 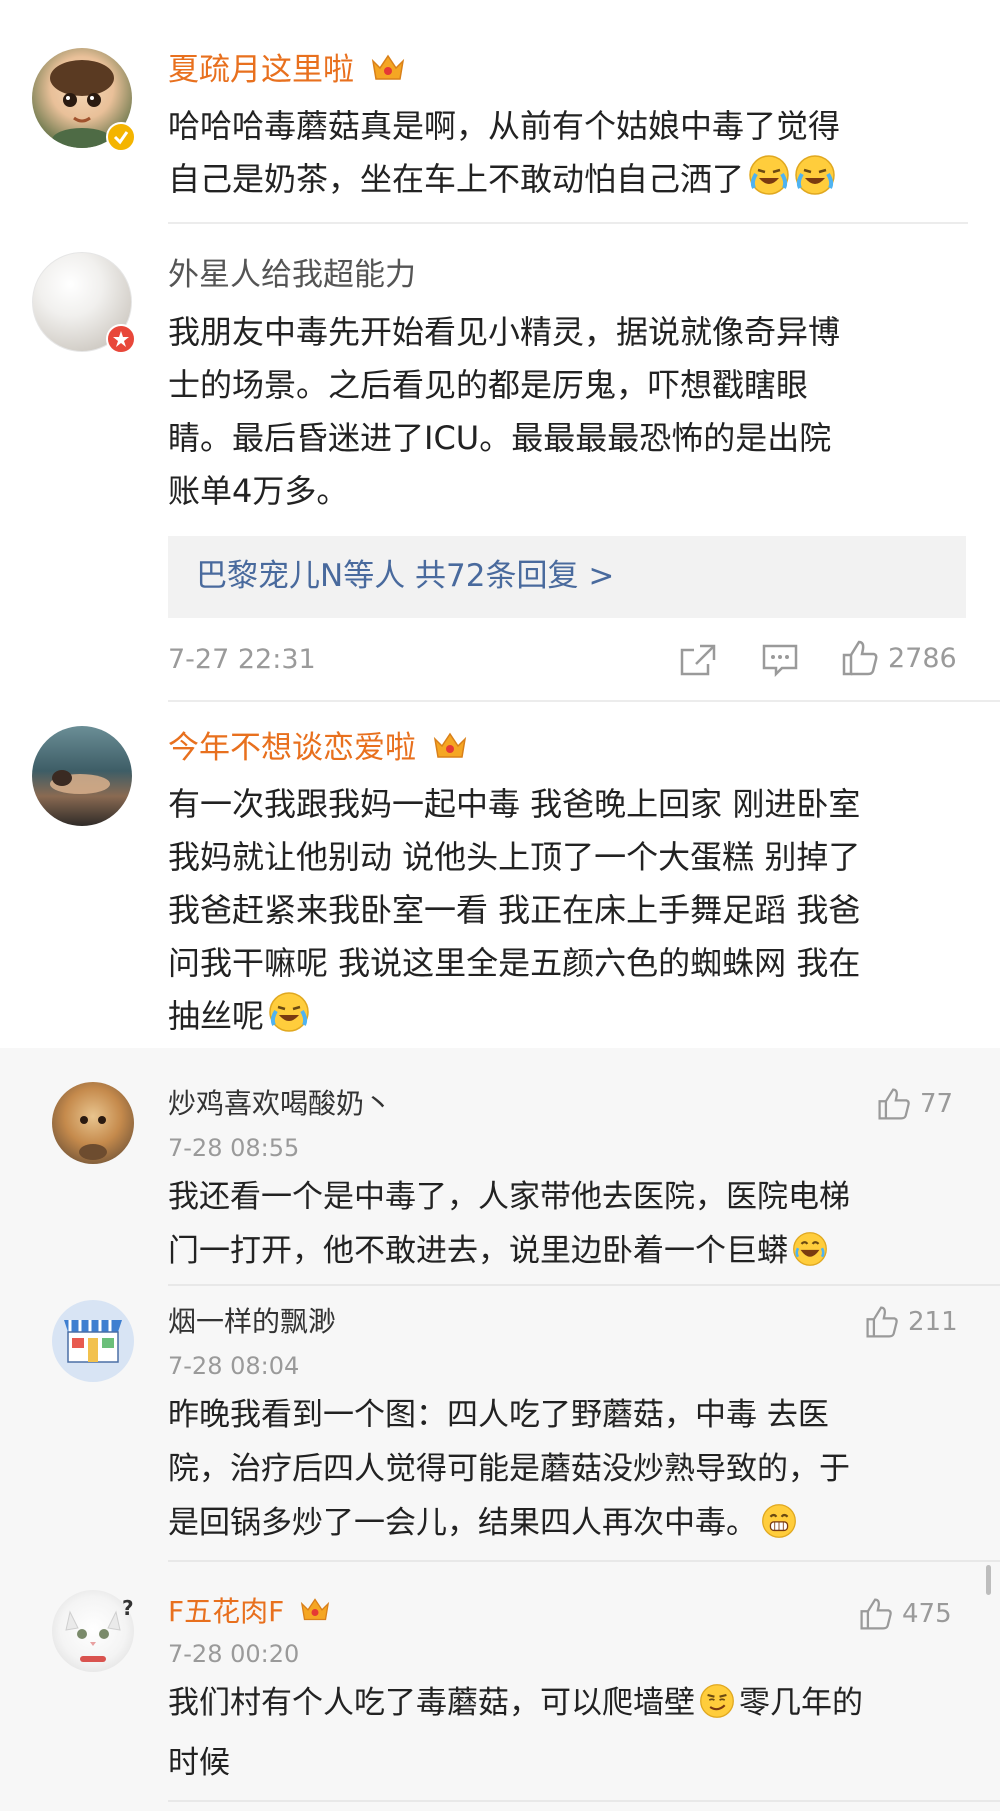 What do you see at coordinates (234, 1148) in the screenshot?
I see `comment-time: 7-28 08:55` at bounding box center [234, 1148].